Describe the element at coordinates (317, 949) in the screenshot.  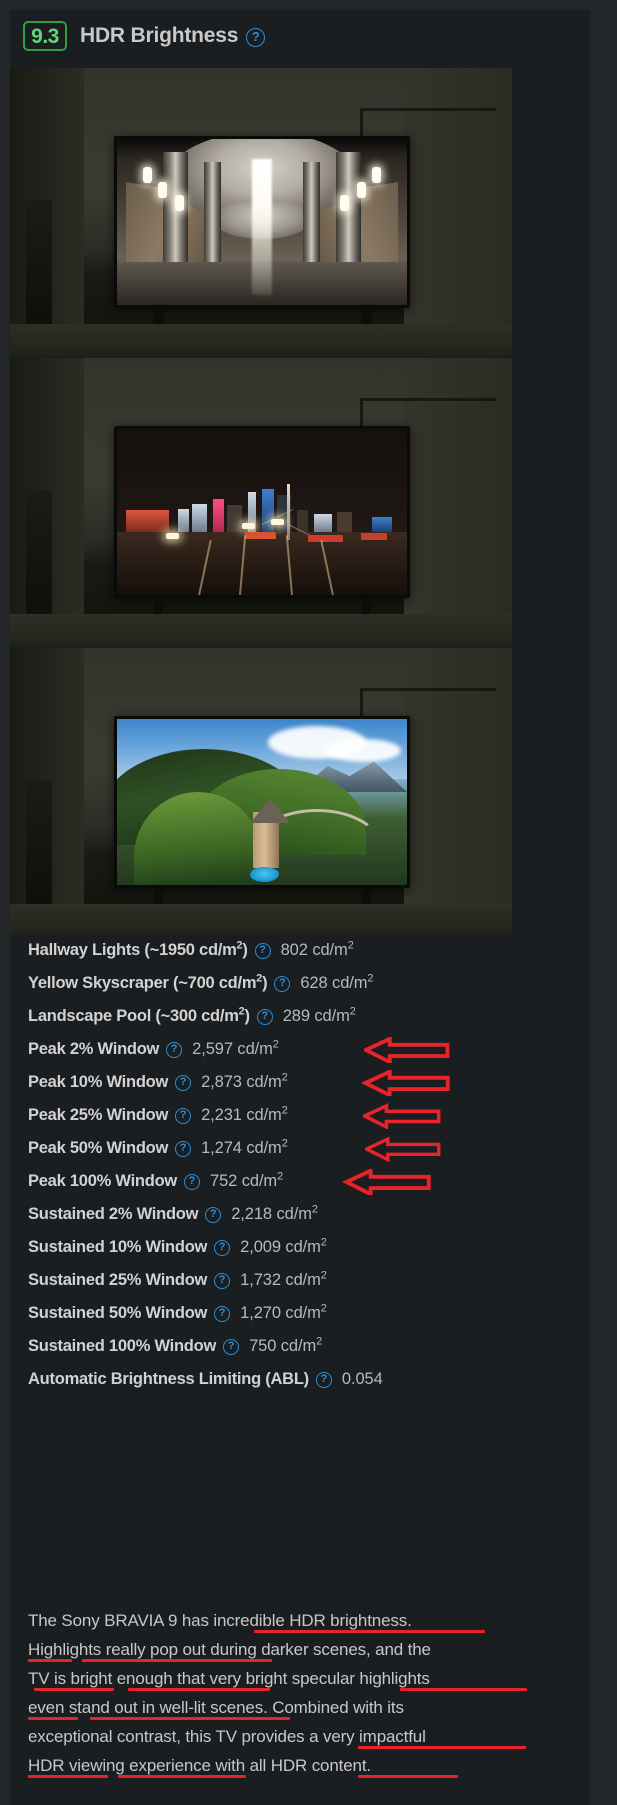
I see `measurement-value: 802 cd/m2` at that location.